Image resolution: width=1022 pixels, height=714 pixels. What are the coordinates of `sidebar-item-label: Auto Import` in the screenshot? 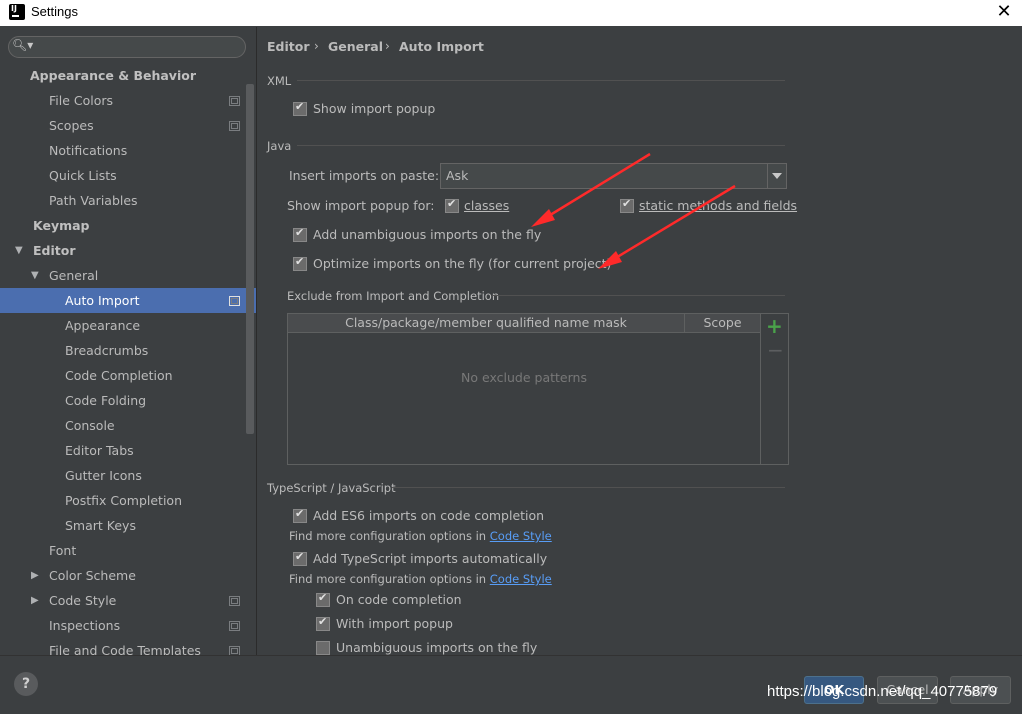 It's located at (102, 300).